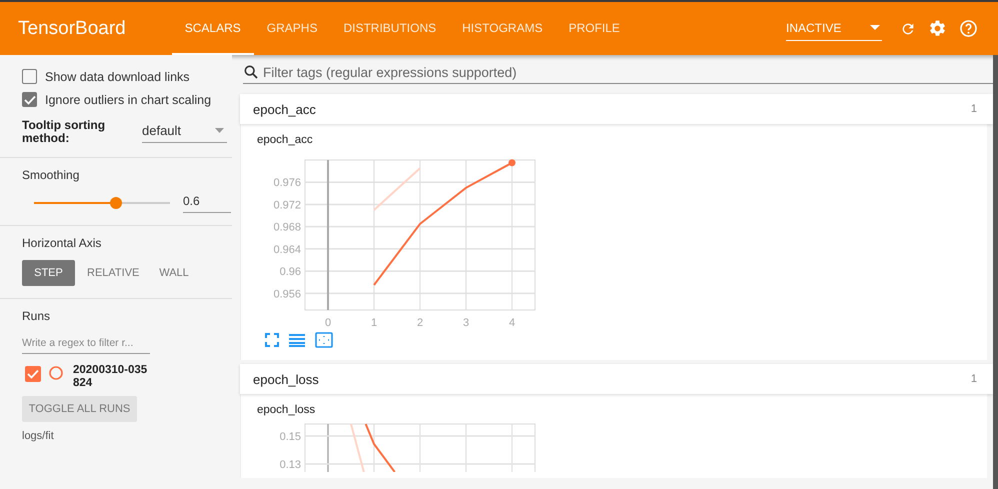 The image size is (998, 489). Describe the element at coordinates (62, 243) in the screenshot. I see `horizontal-axis-label: Horizontal Axis` at that location.